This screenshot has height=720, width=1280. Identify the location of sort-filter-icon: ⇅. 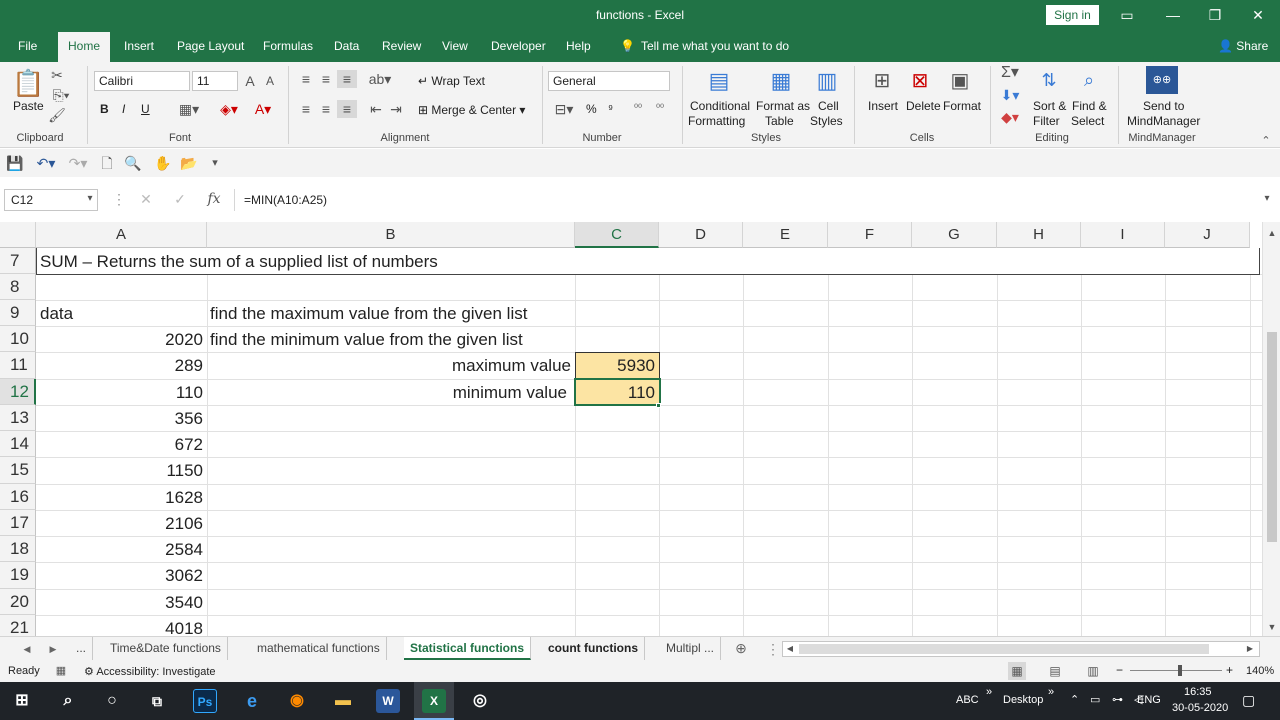
(1049, 80).